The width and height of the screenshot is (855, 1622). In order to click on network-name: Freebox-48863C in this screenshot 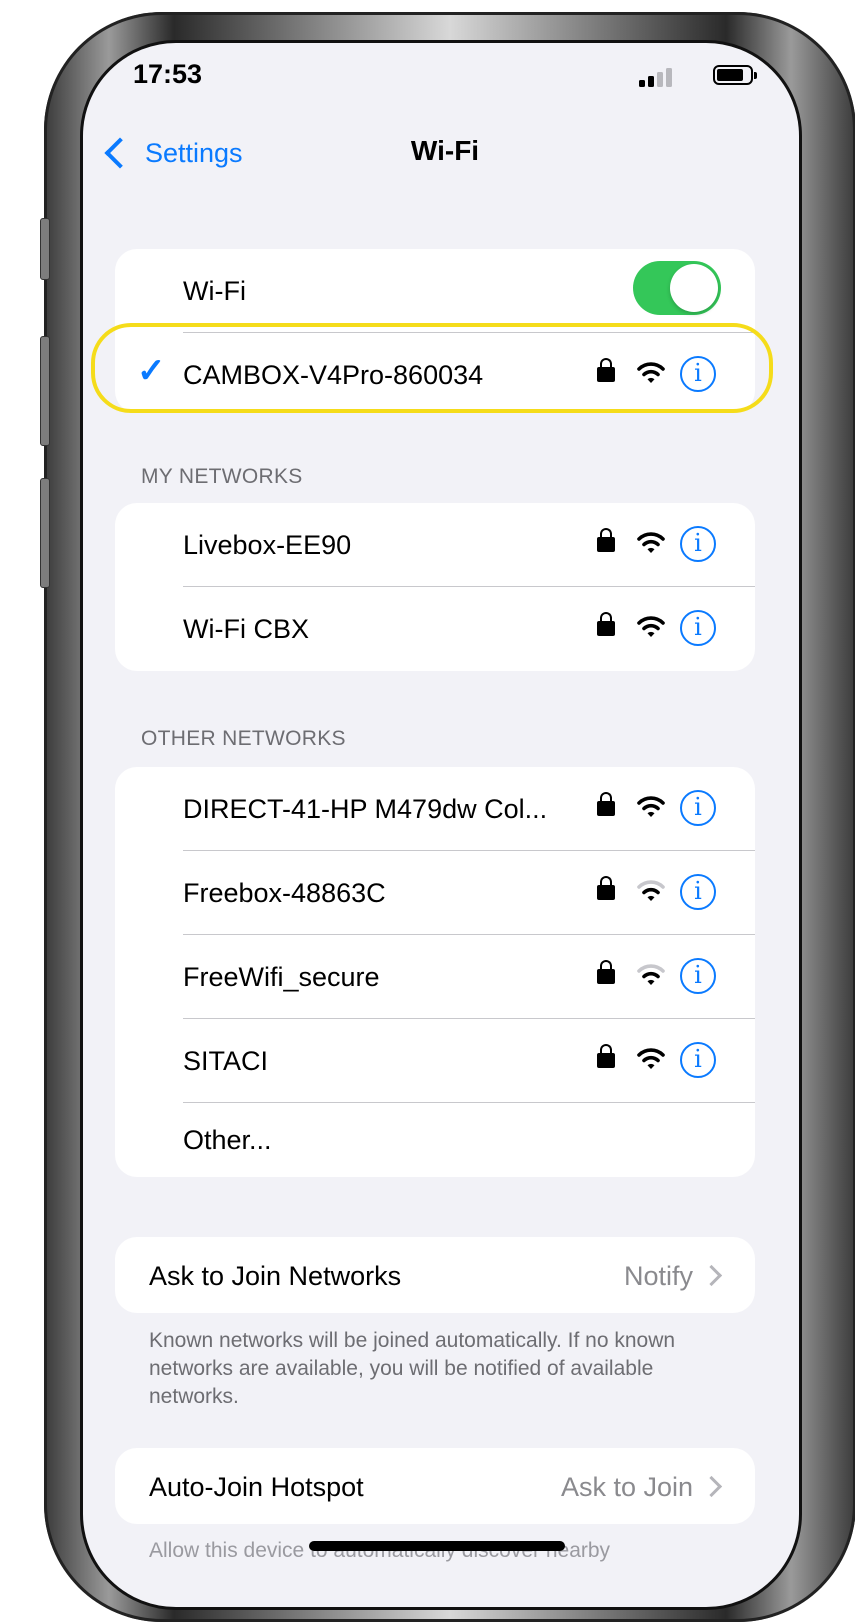, I will do `click(284, 892)`.